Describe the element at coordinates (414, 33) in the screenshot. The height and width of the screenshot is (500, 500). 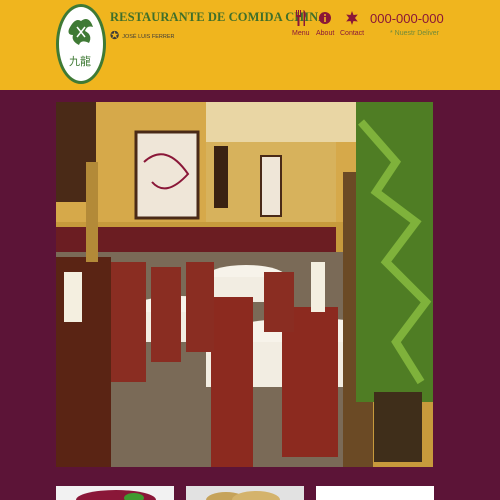
I see `deliver-link: * Nuestr Deliver` at that location.